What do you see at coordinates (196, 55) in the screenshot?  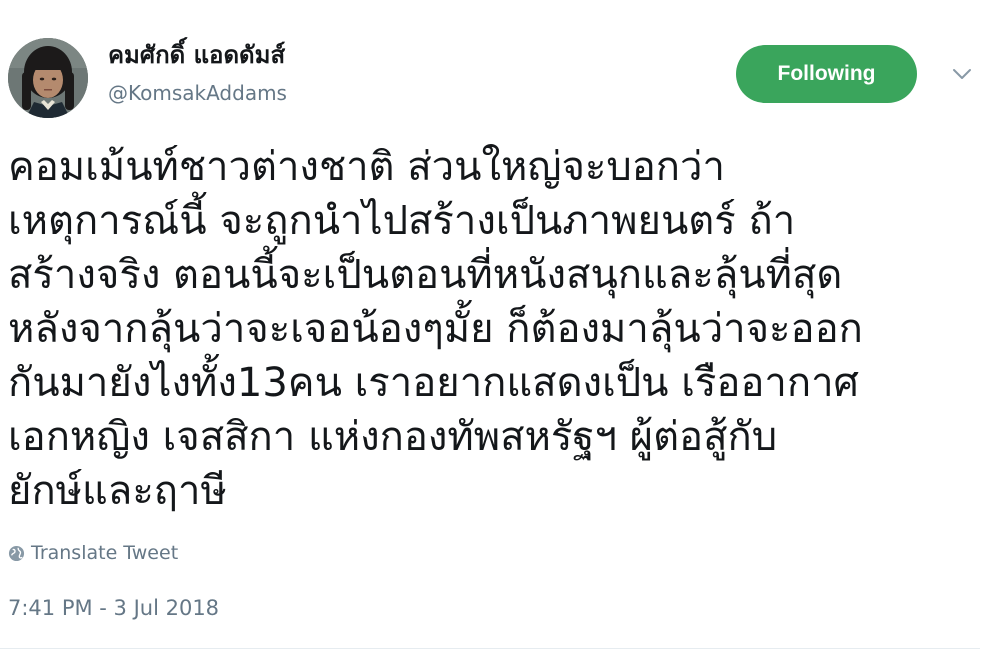 I see `author-display-name: คมศักดิ์ แอดดัมส์` at bounding box center [196, 55].